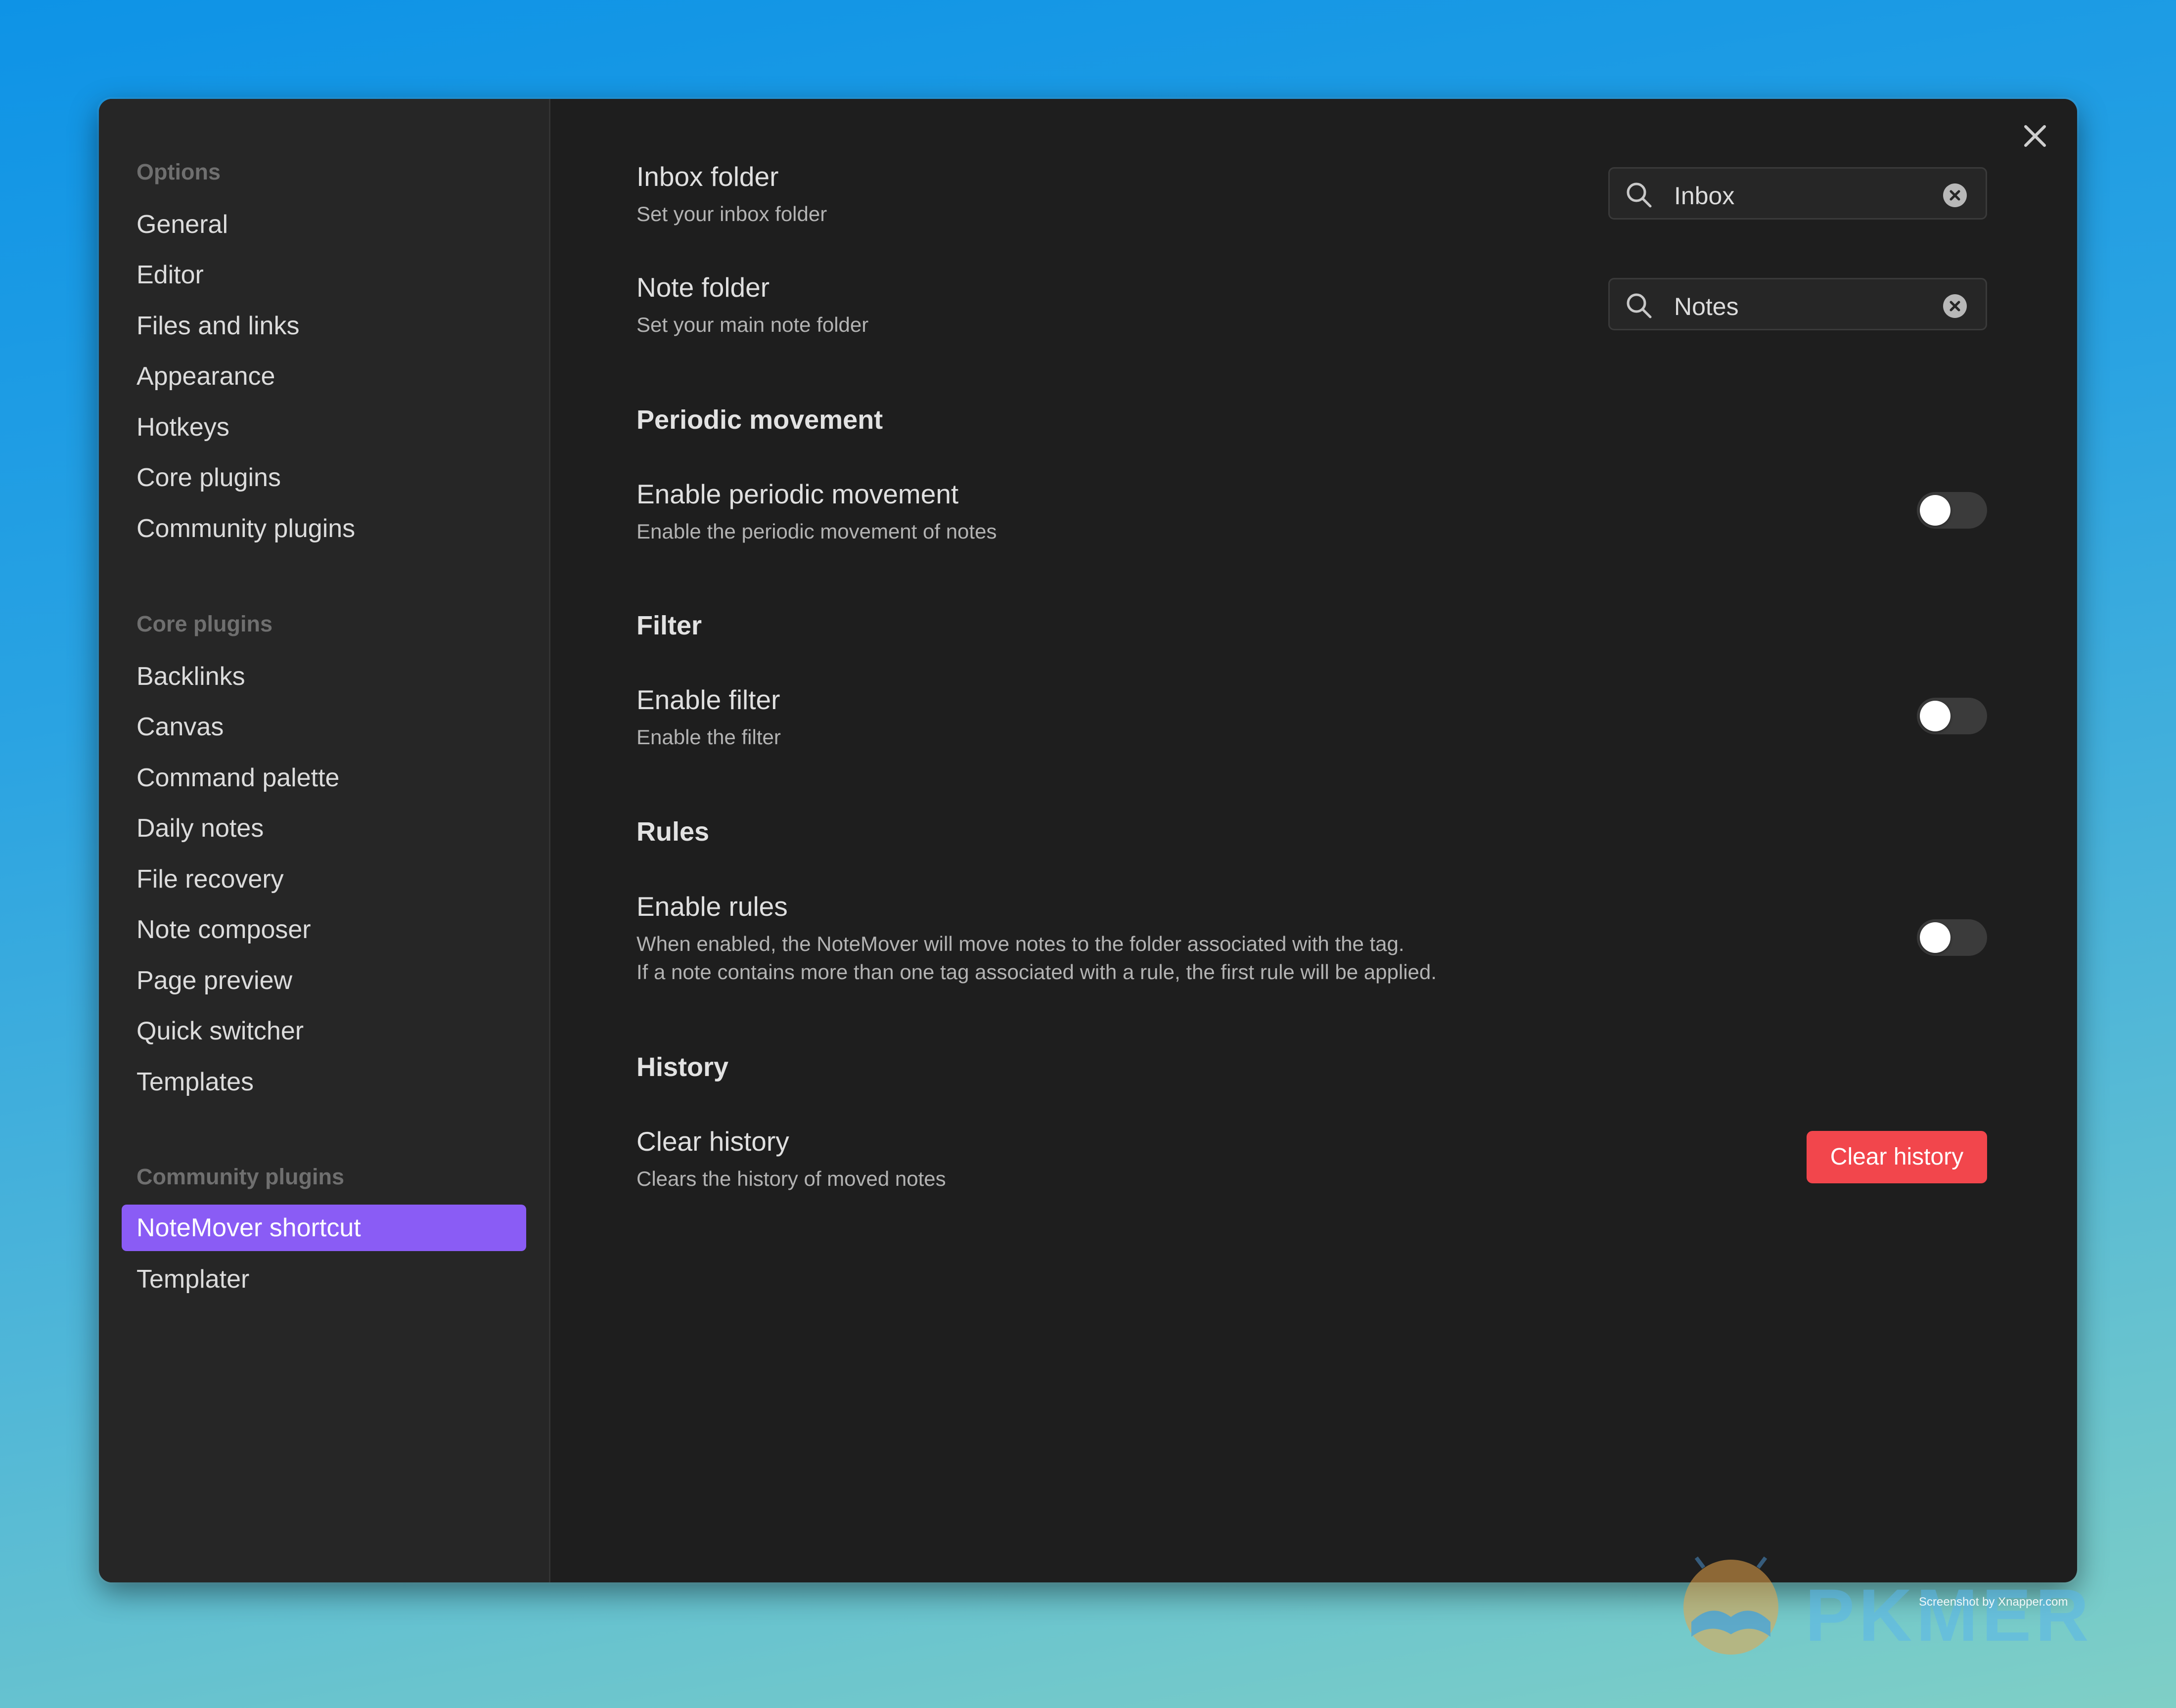 The height and width of the screenshot is (1708, 2176). Describe the element at coordinates (731, 213) in the screenshot. I see `setting-inbox-folder-desc: Set your inbox folder` at that location.